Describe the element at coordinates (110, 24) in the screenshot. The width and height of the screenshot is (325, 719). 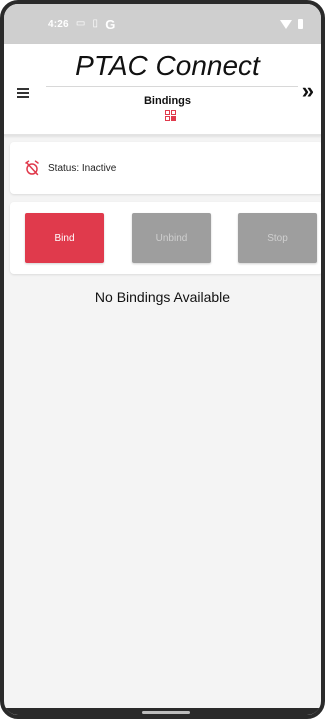
I see `google-icon: G` at that location.